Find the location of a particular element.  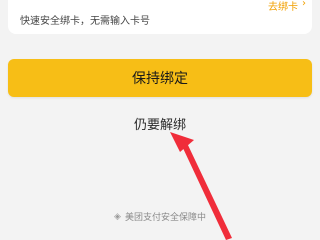

annotation-arrow-shaft is located at coordinates (207, 191).